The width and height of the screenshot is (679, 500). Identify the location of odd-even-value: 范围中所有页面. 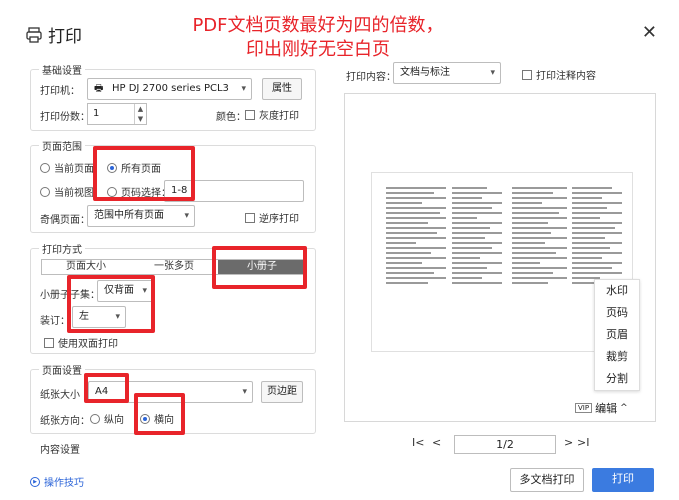
(129, 215).